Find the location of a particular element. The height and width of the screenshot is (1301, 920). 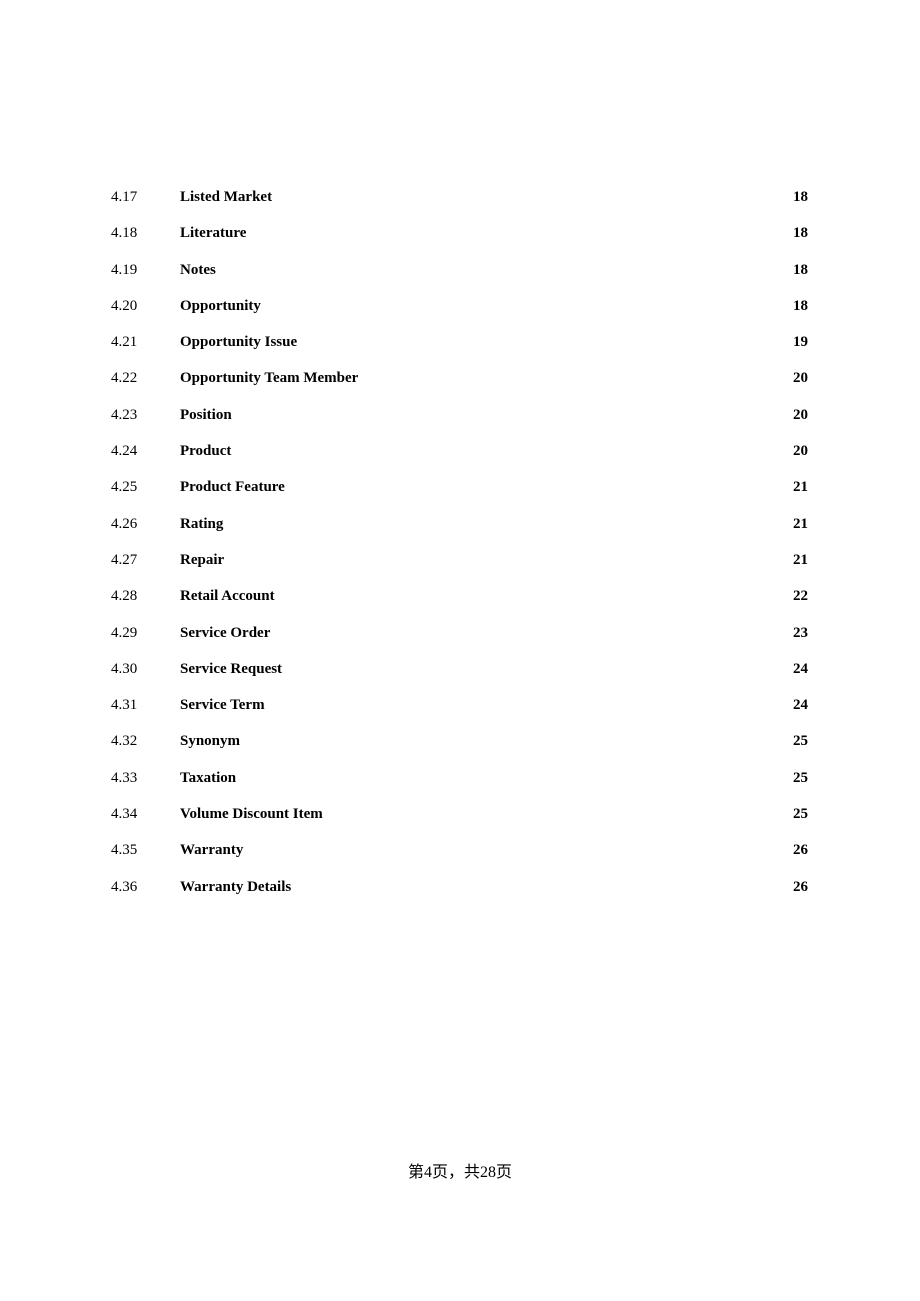

toc-entry-number: 4.21 is located at coordinates (124, 342).